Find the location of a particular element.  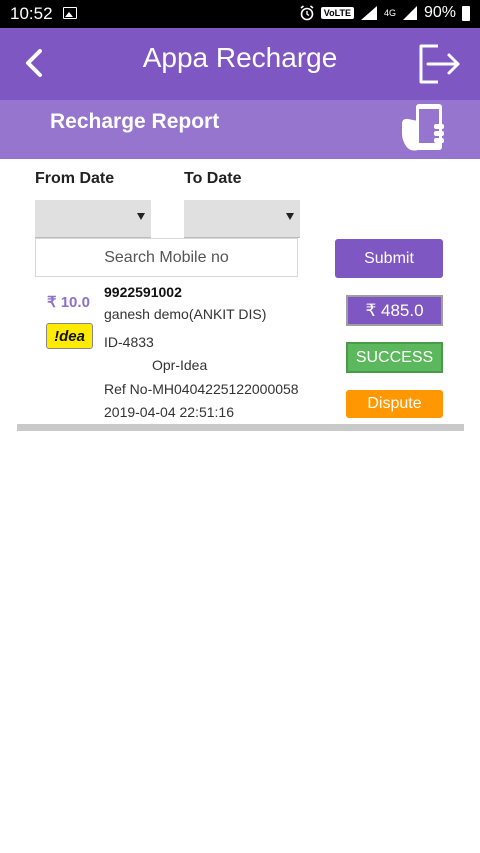

dispute-button: Dispute is located at coordinates (394, 404).